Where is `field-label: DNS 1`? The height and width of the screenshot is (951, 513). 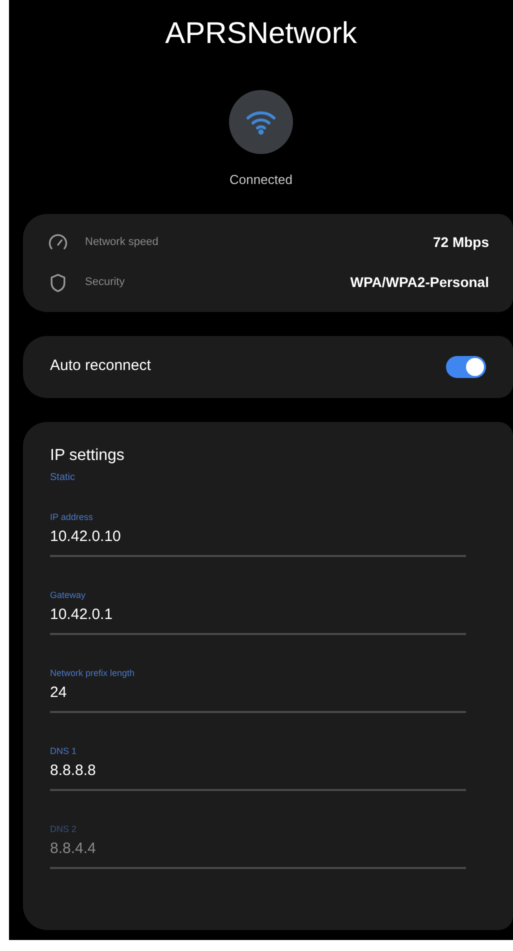
field-label: DNS 1 is located at coordinates (64, 751).